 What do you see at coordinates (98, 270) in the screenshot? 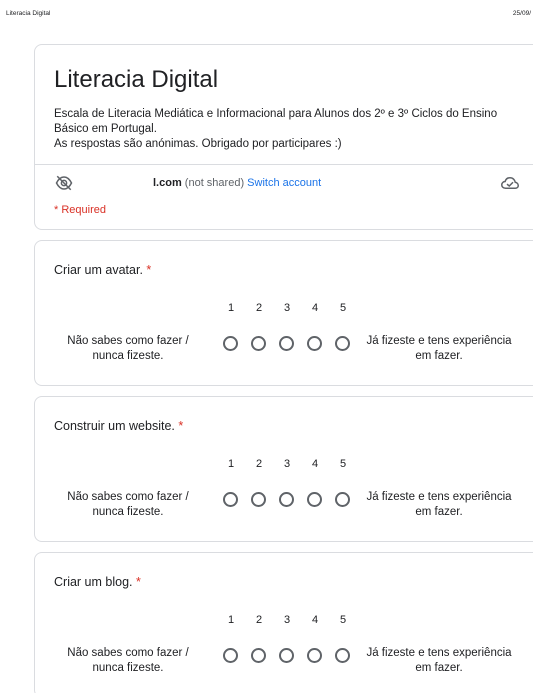
I see `question-text: Criar um avatar.` at bounding box center [98, 270].